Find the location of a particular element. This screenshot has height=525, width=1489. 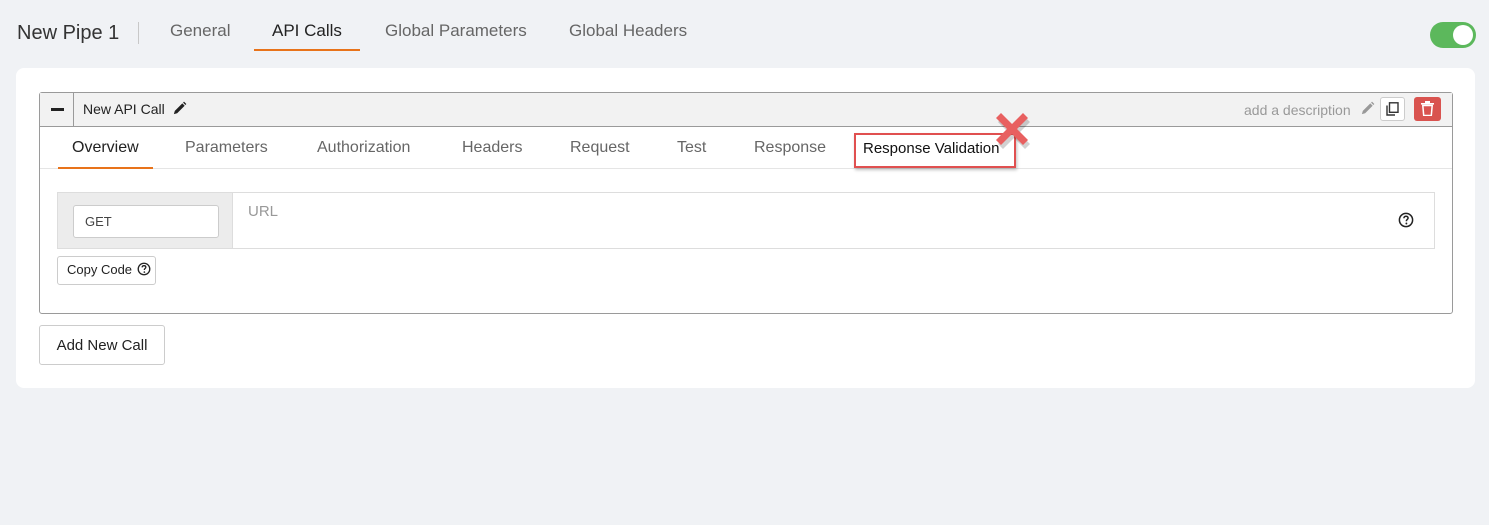

edit-description-pencil-icon is located at coordinates (1367, 111).